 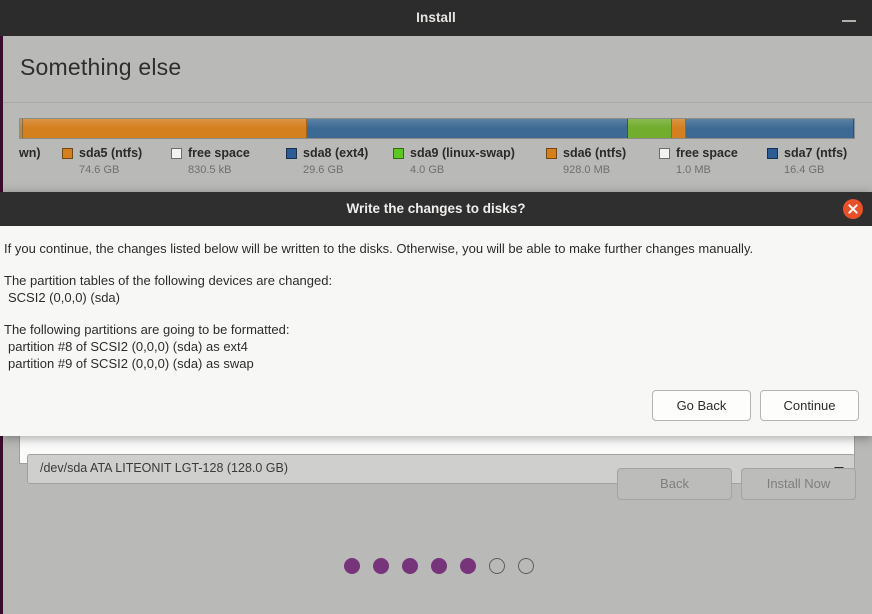 What do you see at coordinates (336, 153) in the screenshot?
I see `legend-label: sda8 (ext4)` at bounding box center [336, 153].